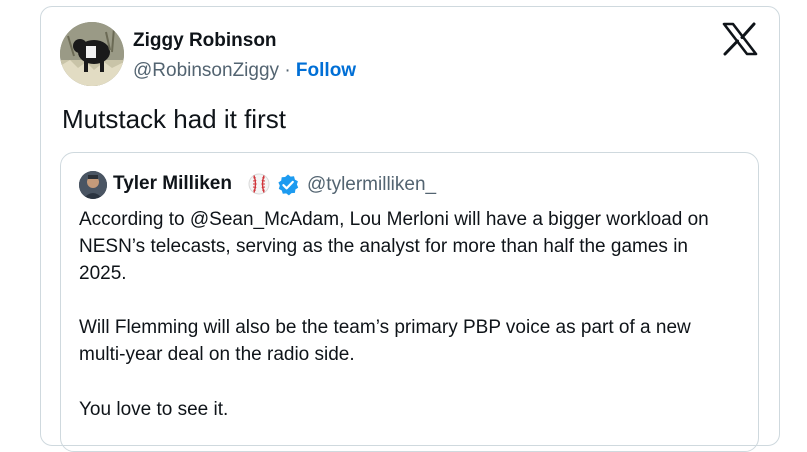 The image size is (807, 452). I want to click on follow-button: Follow, so click(326, 70).